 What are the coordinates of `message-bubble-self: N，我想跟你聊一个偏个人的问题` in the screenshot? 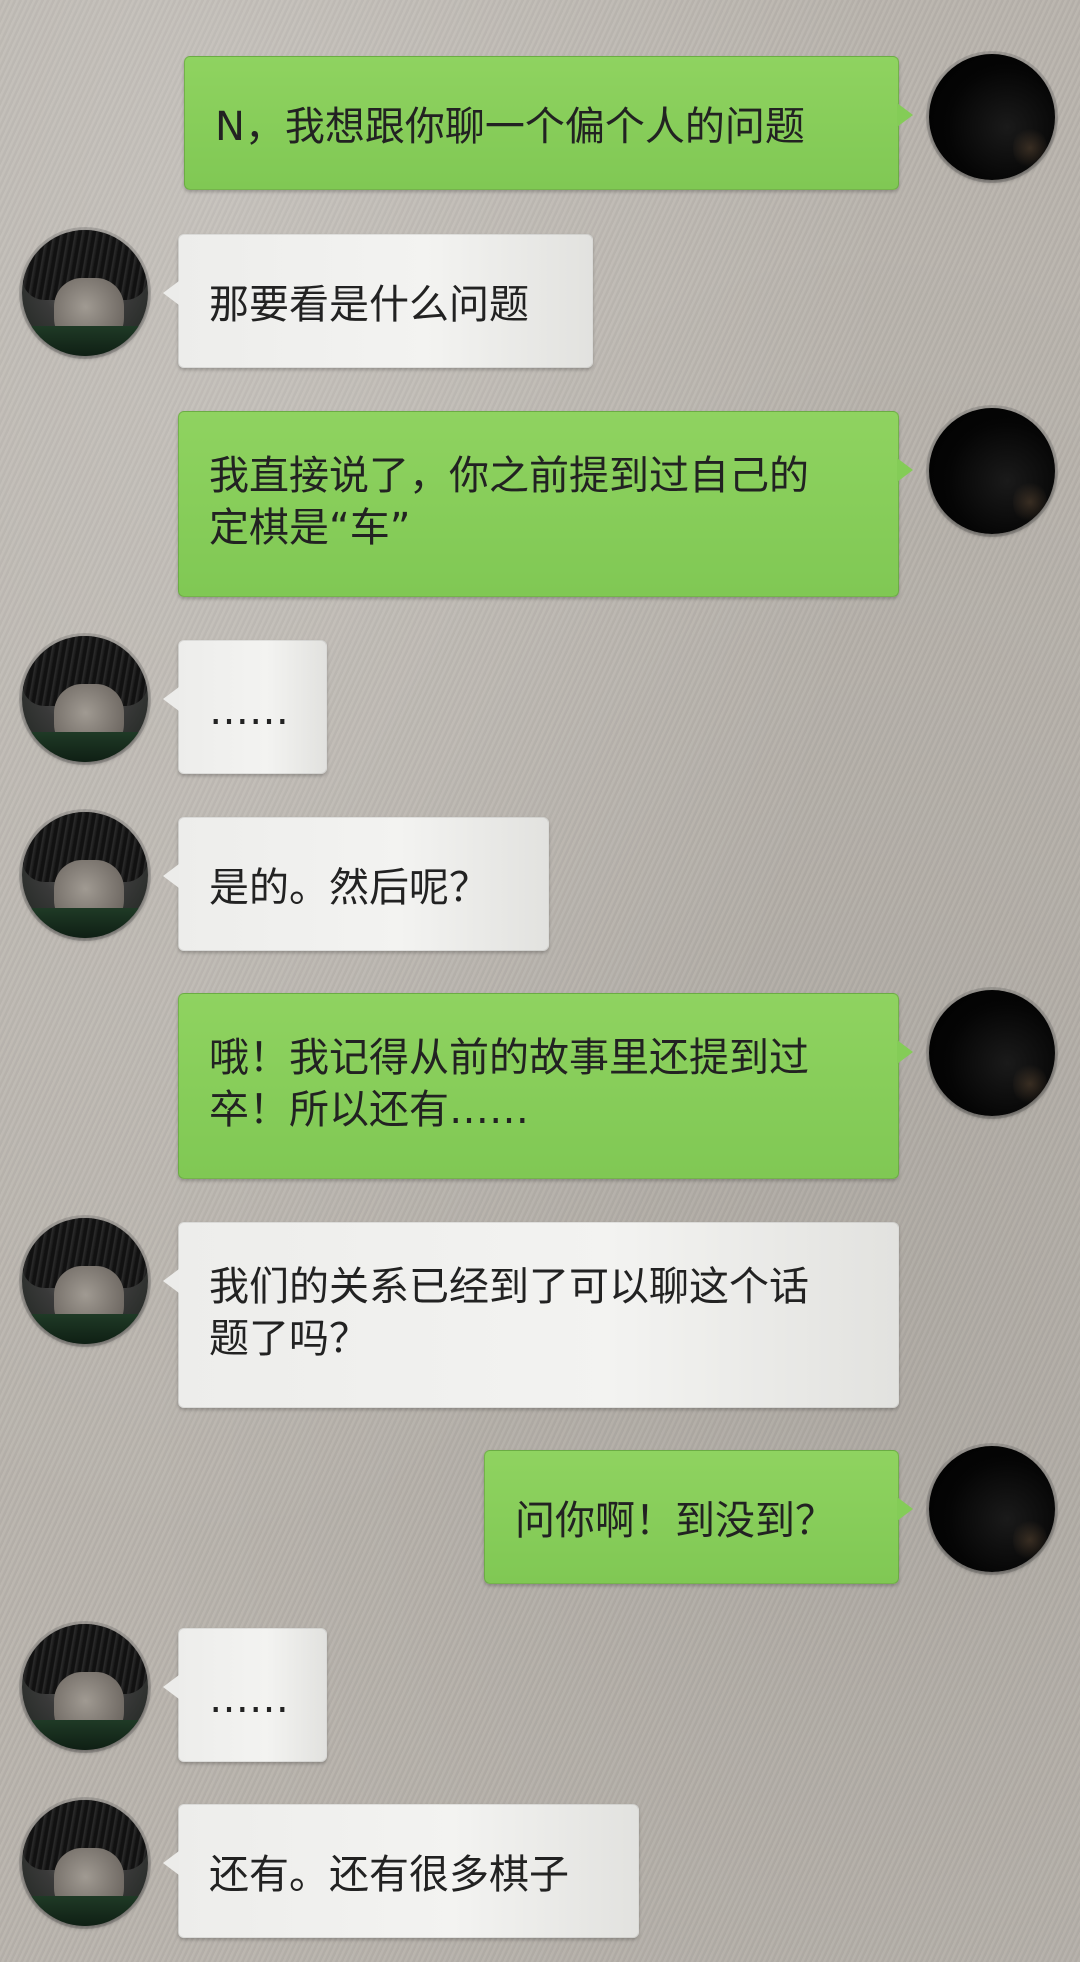 It's located at (548, 123).